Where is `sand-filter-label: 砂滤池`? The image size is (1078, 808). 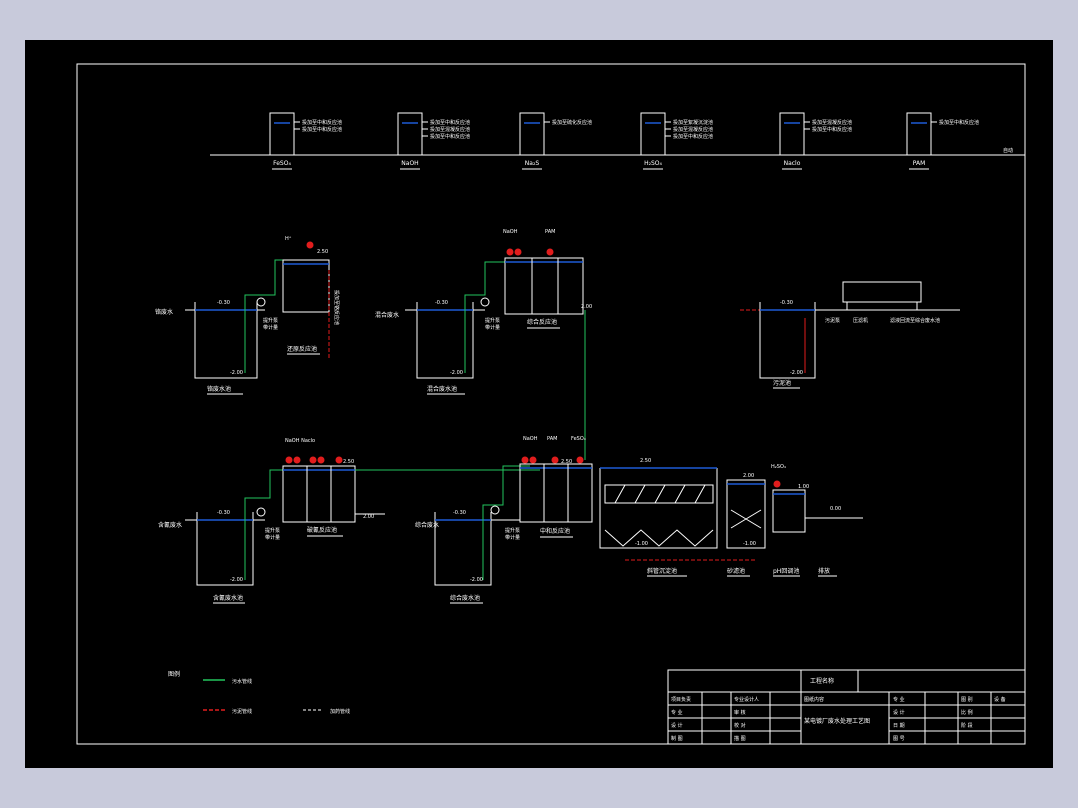 sand-filter-label: 砂滤池 is located at coordinates (736, 571).